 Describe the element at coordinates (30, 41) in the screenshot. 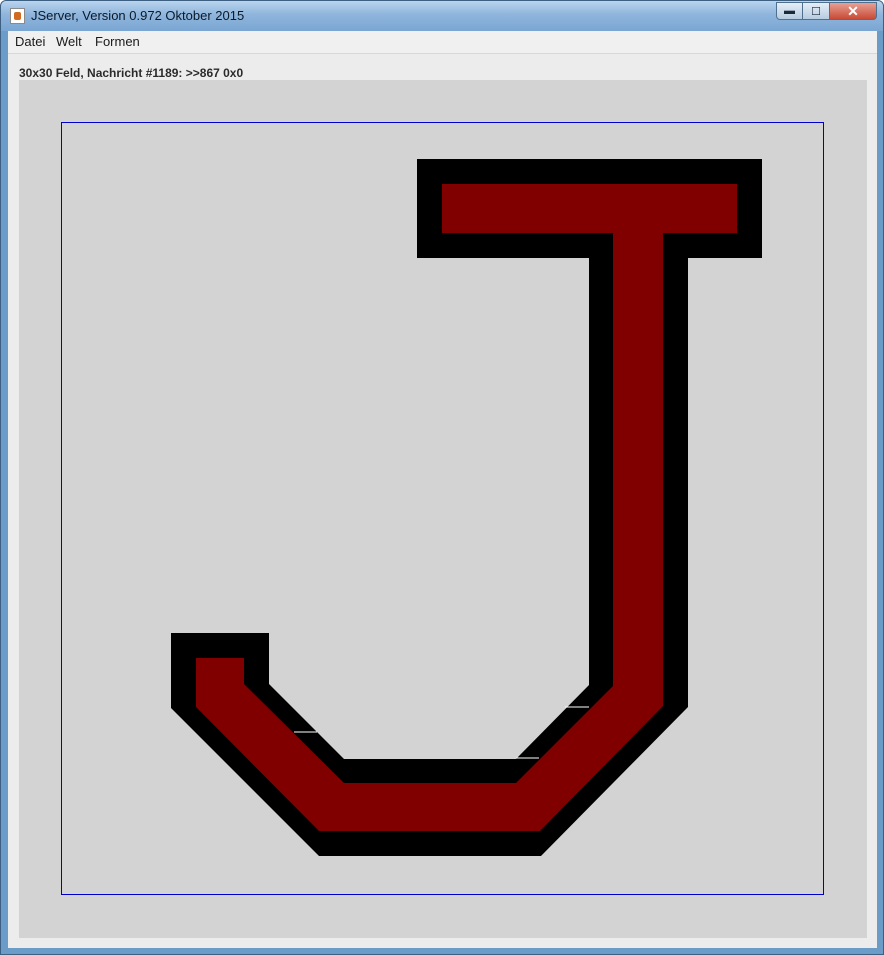

I see `menu-datei: Datei` at that location.